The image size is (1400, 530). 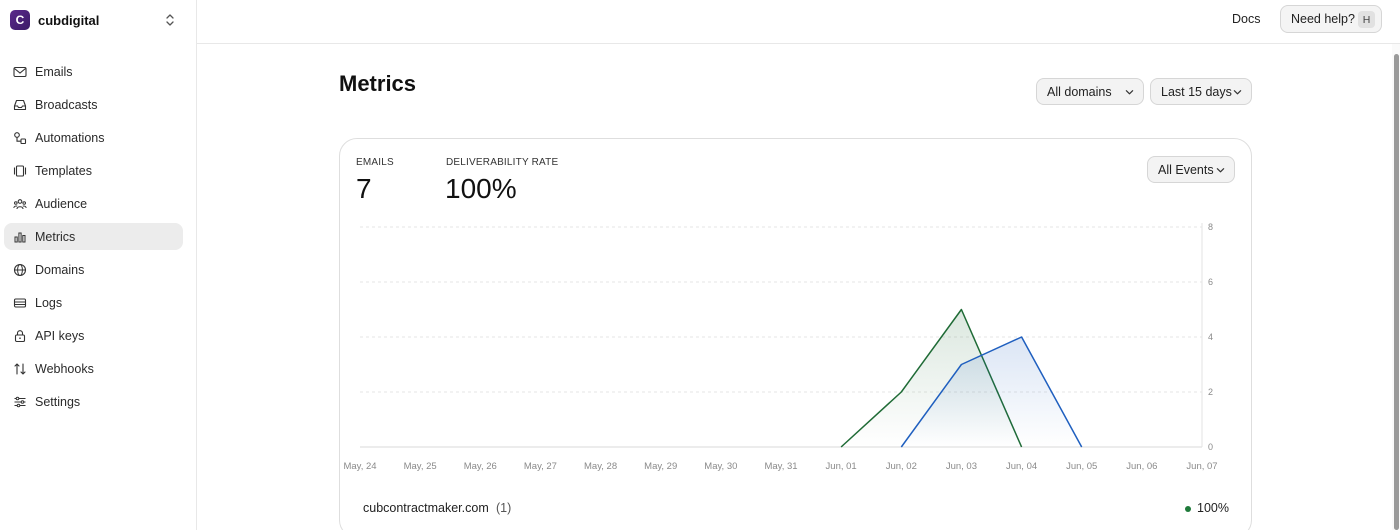 I want to click on x-tick-label: May, 27, so click(x=540, y=466).